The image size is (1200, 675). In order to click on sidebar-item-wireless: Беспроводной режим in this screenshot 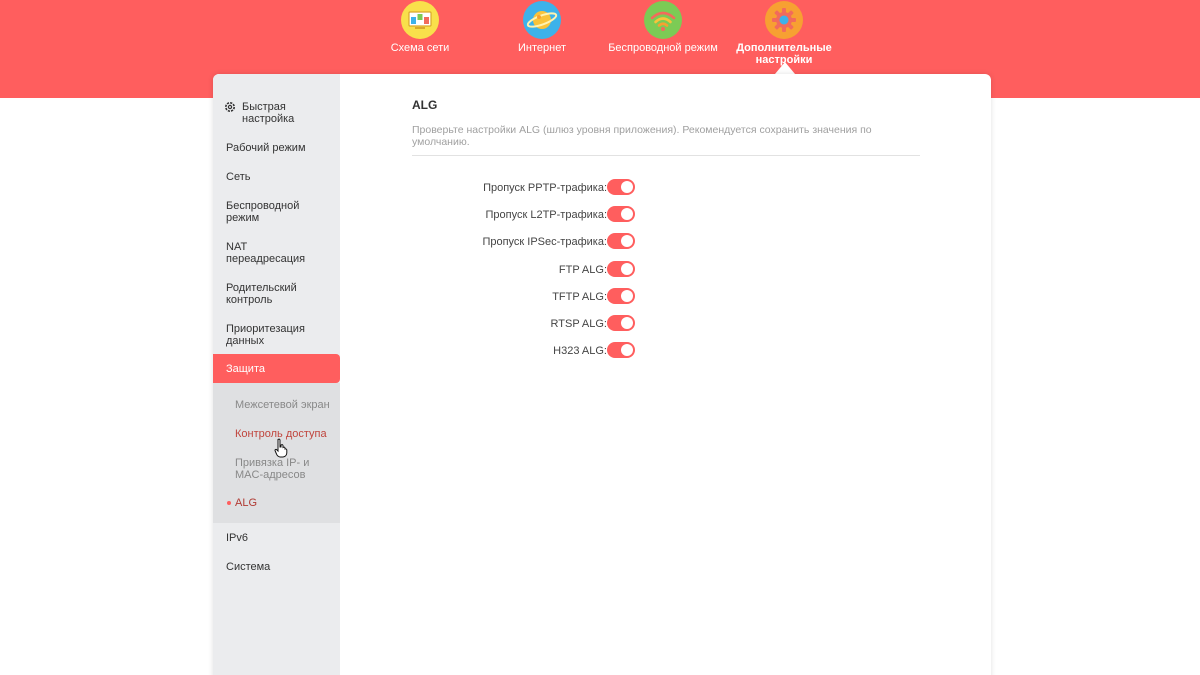, I will do `click(266, 212)`.